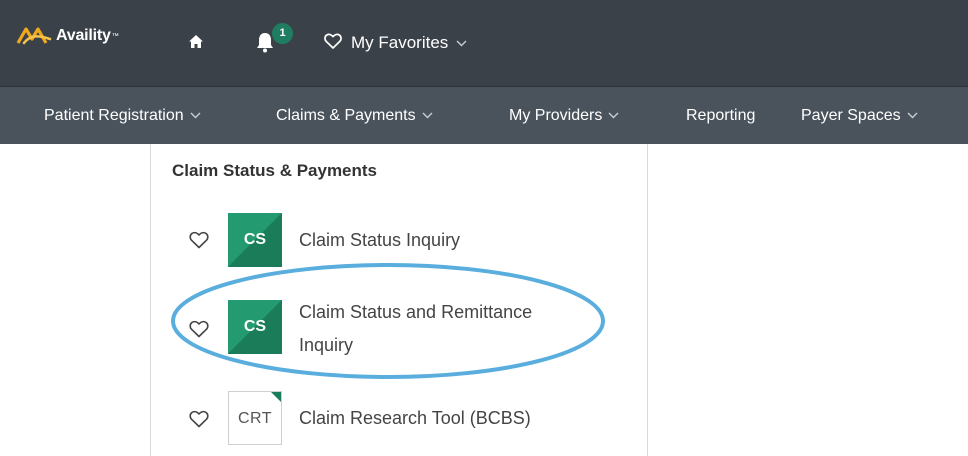 The image size is (968, 456). What do you see at coordinates (346, 115) in the screenshot?
I see `nav-item-label: Claims & Payments` at bounding box center [346, 115].